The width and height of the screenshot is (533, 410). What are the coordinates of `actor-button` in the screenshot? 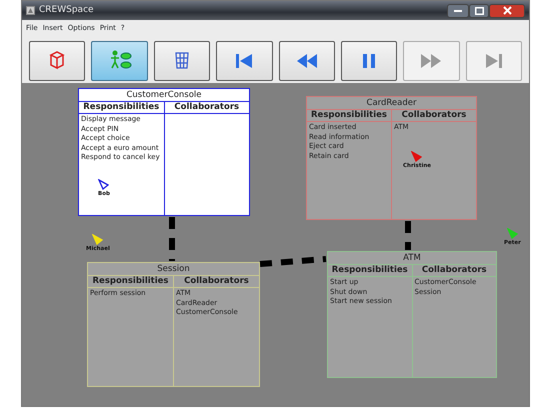 It's located at (119, 60).